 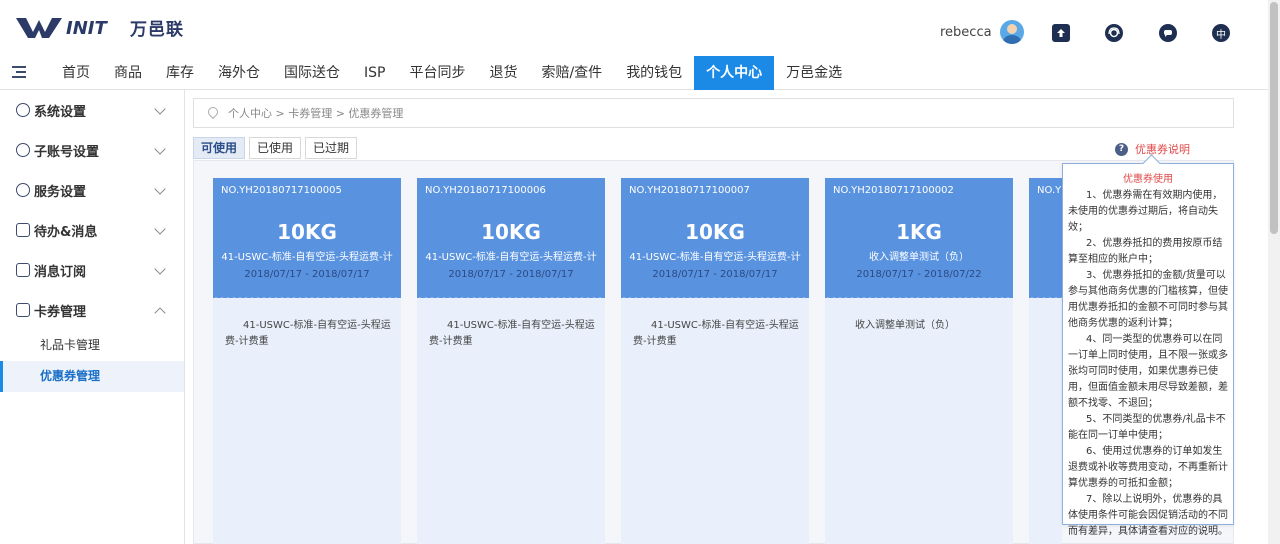 I want to click on nav-item: 国际送仓, so click(x=312, y=73).